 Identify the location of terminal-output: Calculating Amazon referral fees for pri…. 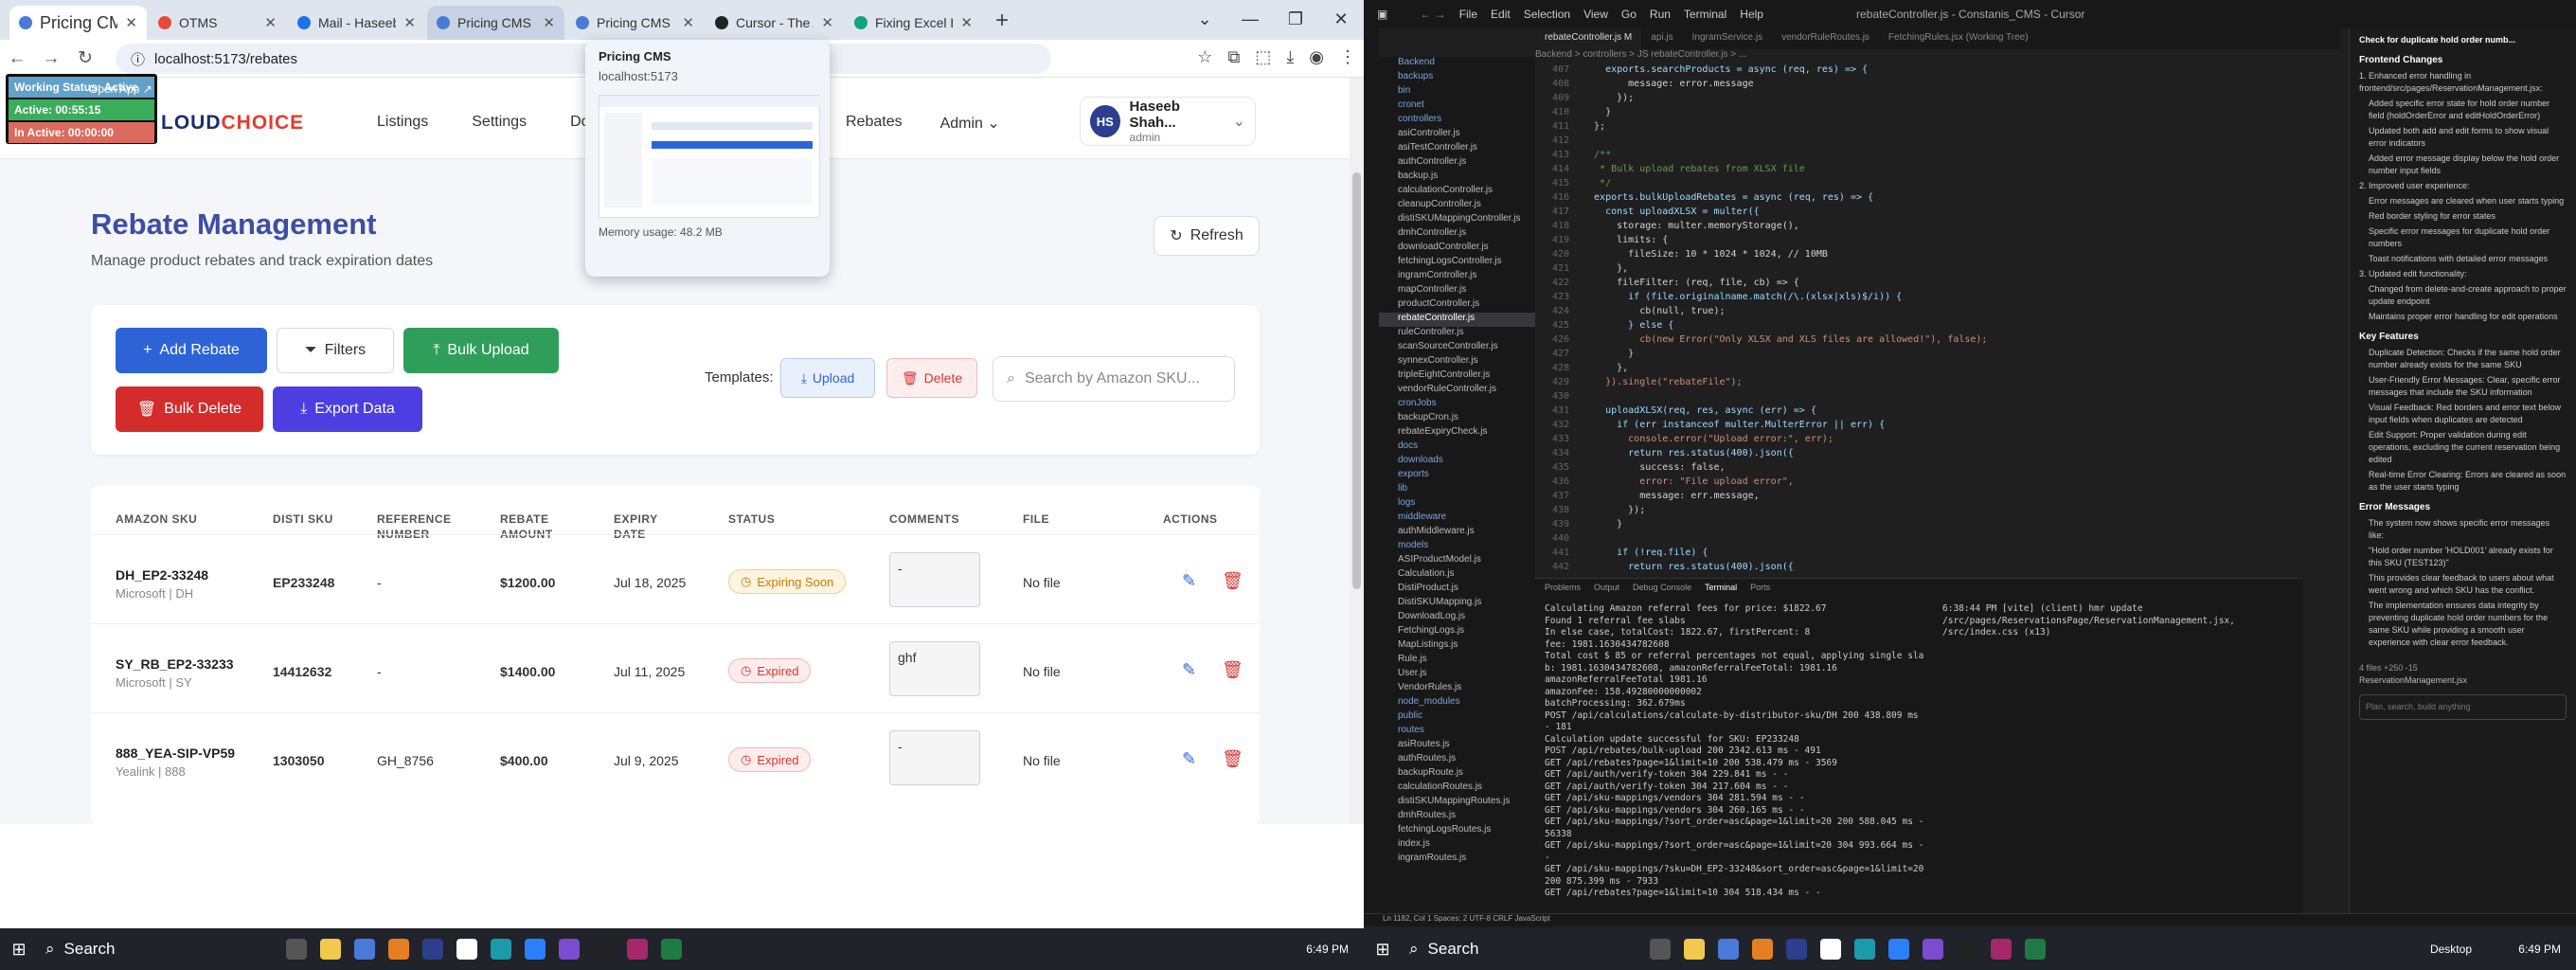
(1734, 751).